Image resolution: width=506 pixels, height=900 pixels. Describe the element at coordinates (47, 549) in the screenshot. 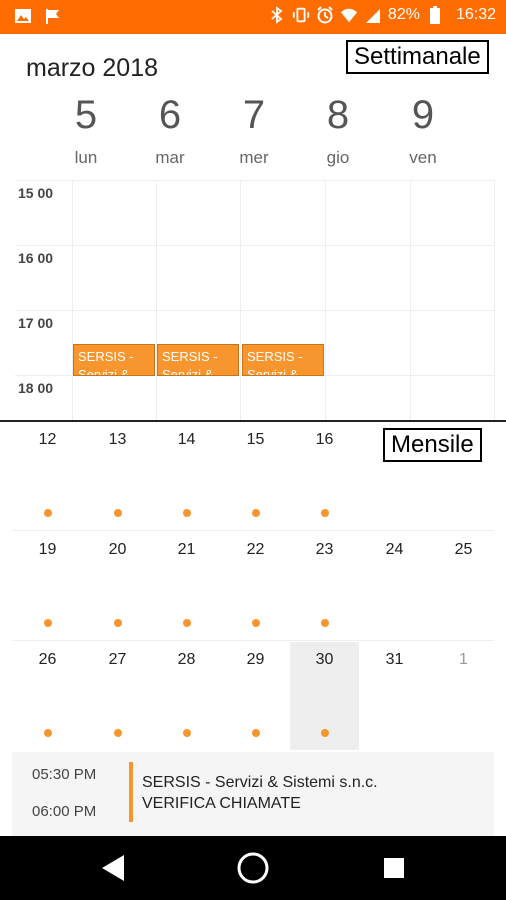

I see `day-number: 19` at that location.